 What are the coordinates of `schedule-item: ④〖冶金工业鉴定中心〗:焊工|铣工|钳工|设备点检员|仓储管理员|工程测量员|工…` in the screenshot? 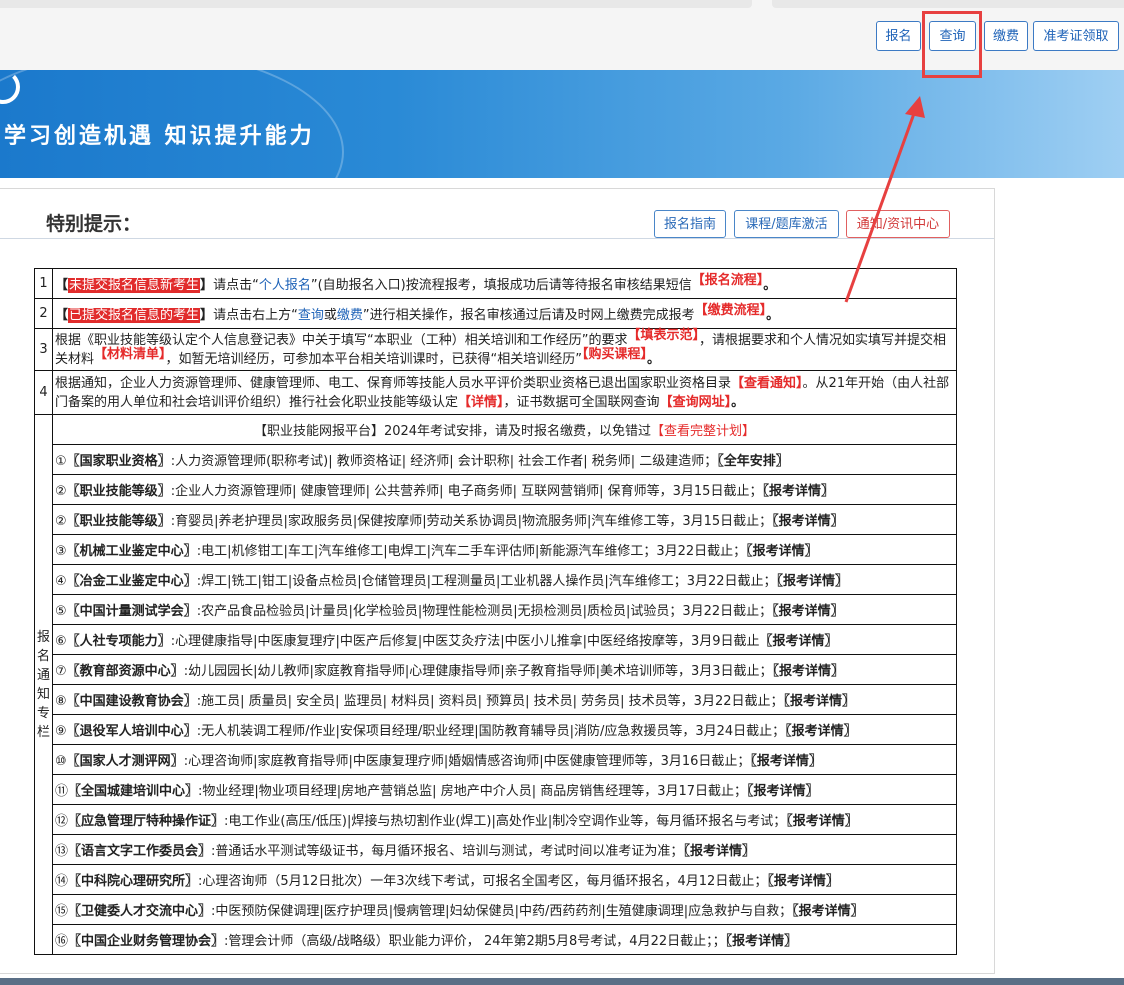 It's located at (504, 579).